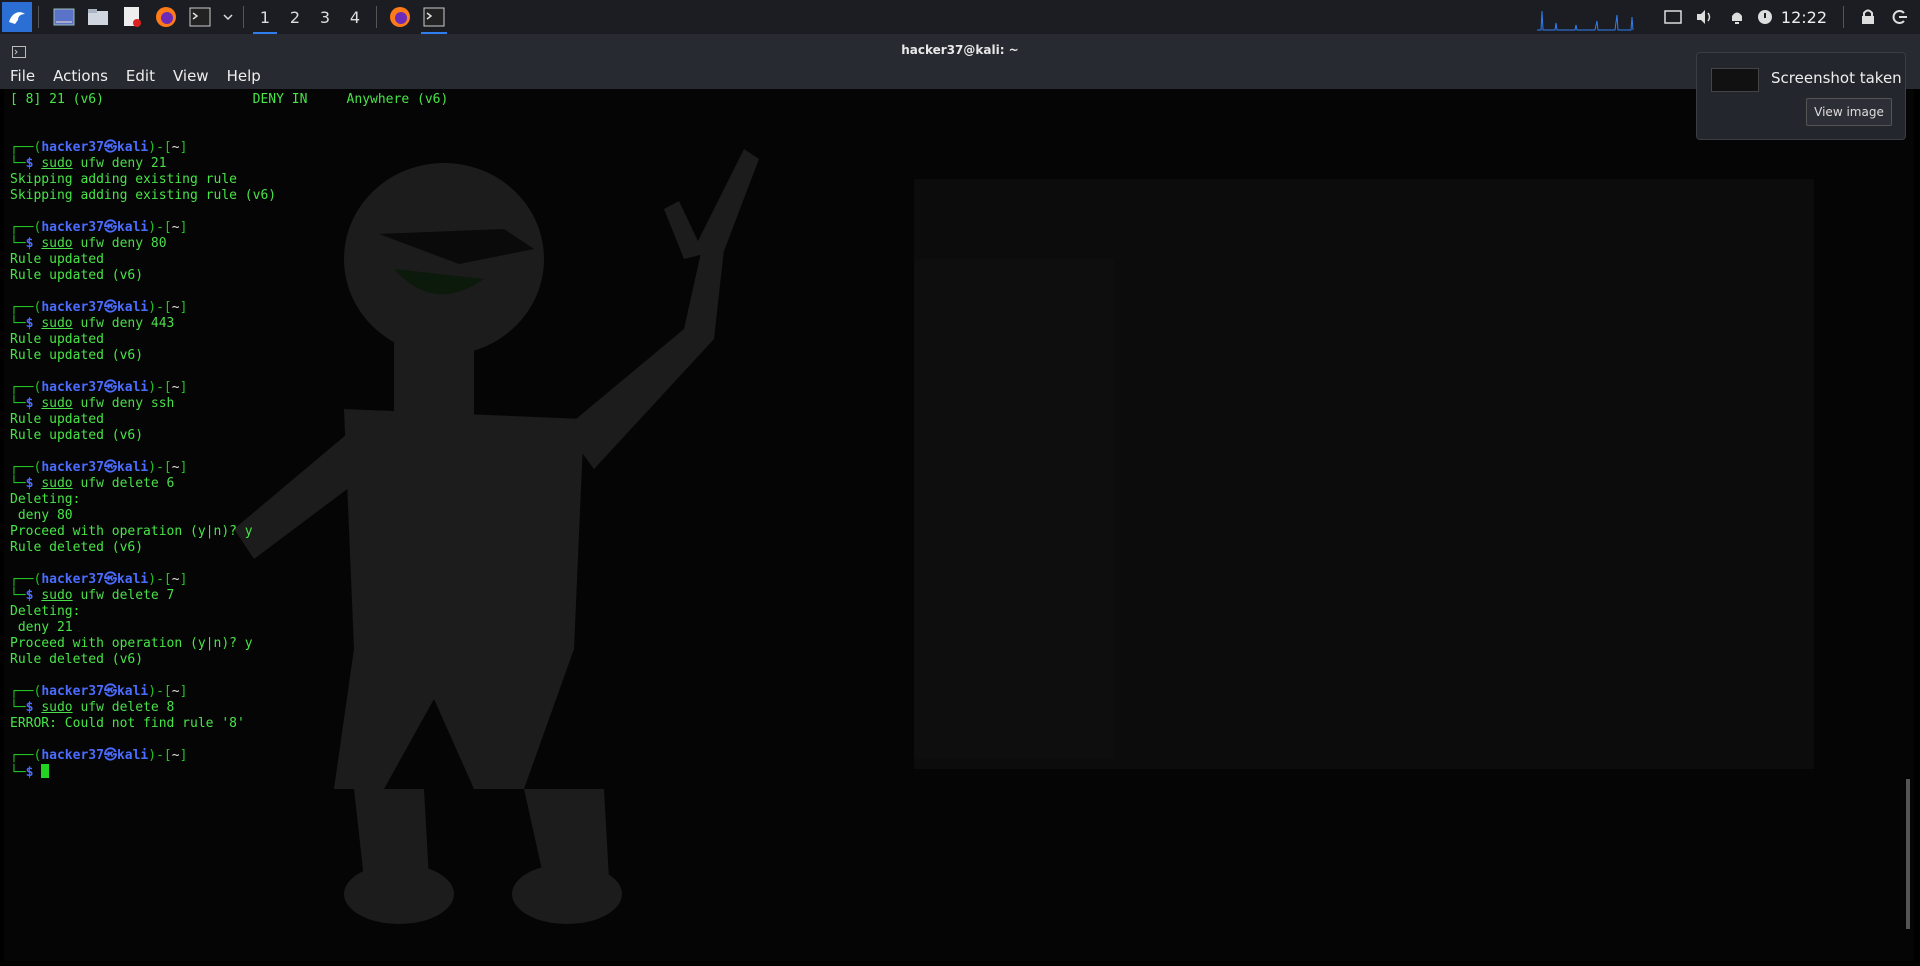 The height and width of the screenshot is (966, 1920). Describe the element at coordinates (21, 76) in the screenshot. I see `menu-file: File` at that location.